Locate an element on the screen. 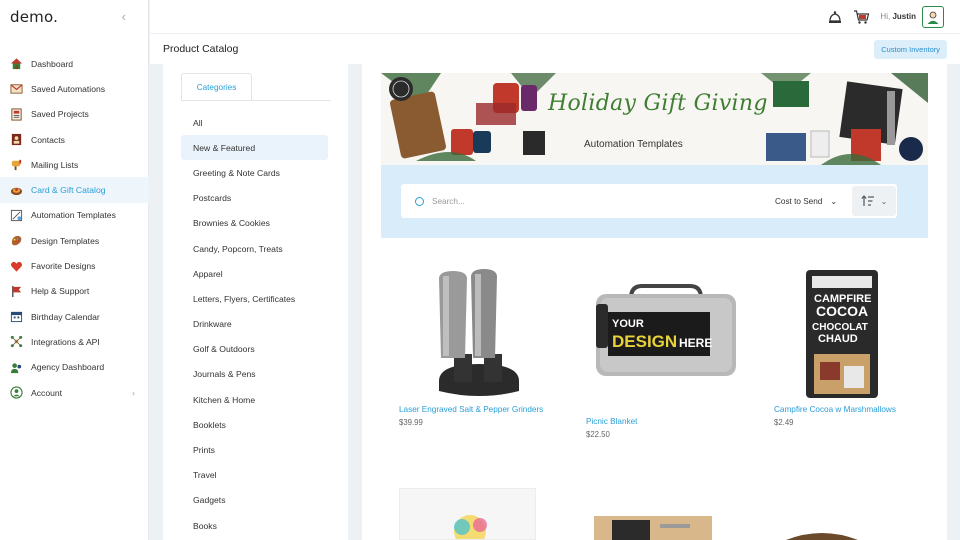 The width and height of the screenshot is (960, 540). category-item: Travel is located at coordinates (254, 475).